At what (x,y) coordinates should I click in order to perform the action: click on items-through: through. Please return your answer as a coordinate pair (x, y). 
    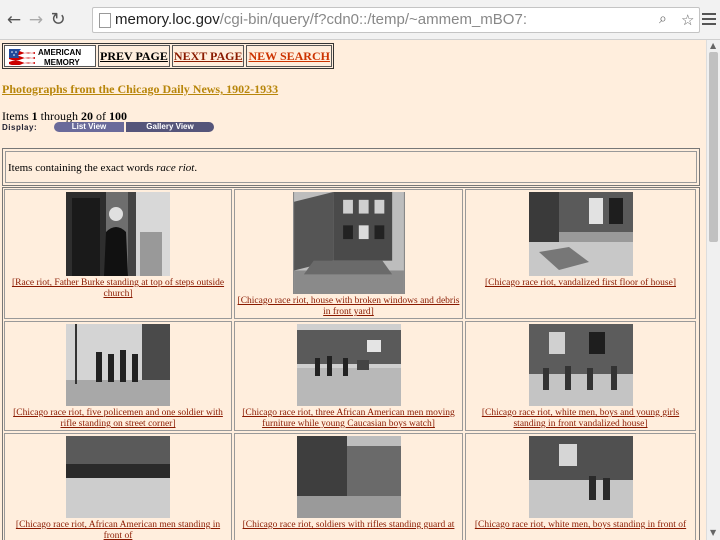
    Looking at the image, I should click on (59, 116).